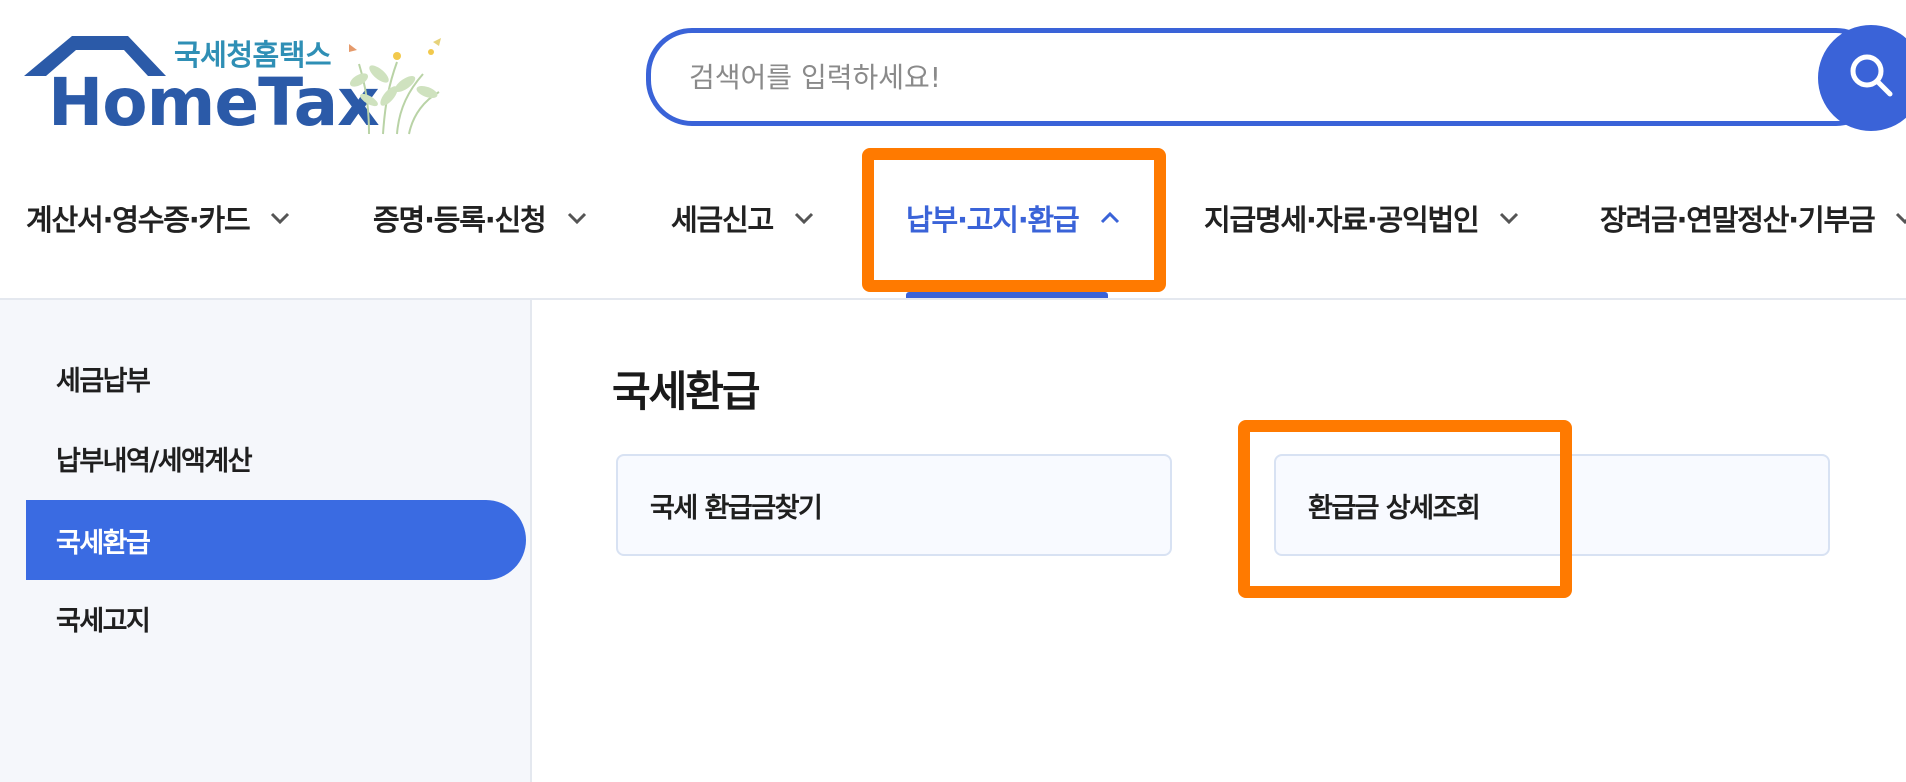  I want to click on search-bar, so click(1276, 78).